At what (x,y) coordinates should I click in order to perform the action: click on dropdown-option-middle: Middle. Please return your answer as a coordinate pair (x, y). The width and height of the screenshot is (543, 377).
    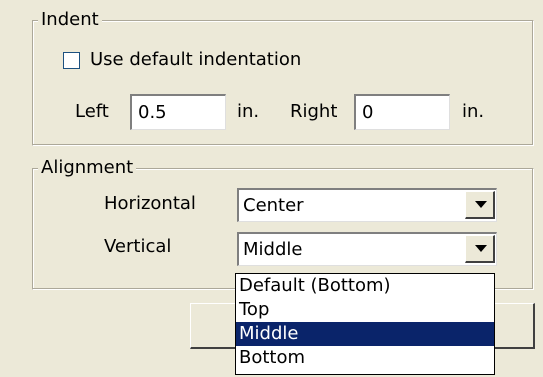
    Looking at the image, I should click on (365, 334).